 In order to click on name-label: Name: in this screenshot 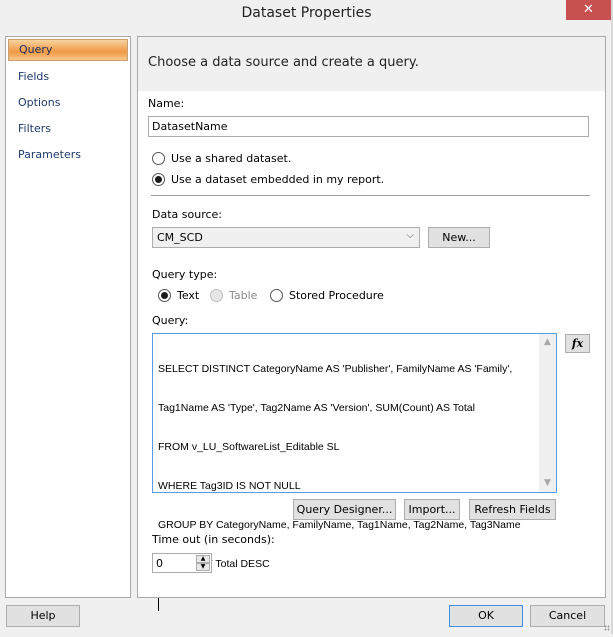, I will do `click(166, 103)`.